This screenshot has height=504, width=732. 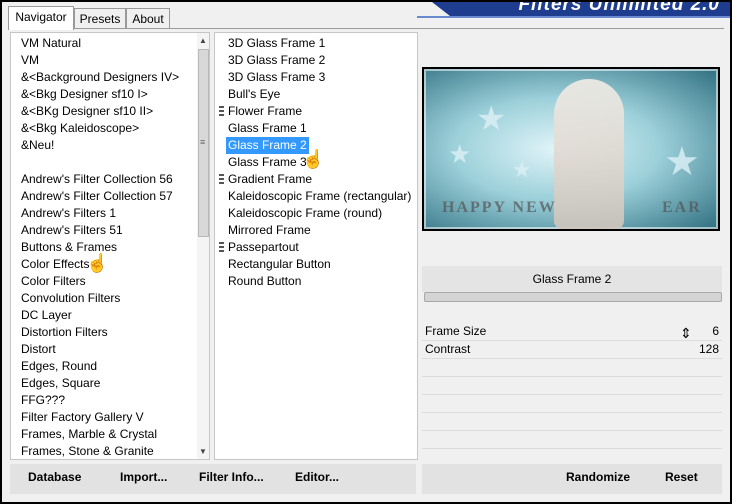 I want to click on category-item: &Neu!, so click(x=37, y=145).